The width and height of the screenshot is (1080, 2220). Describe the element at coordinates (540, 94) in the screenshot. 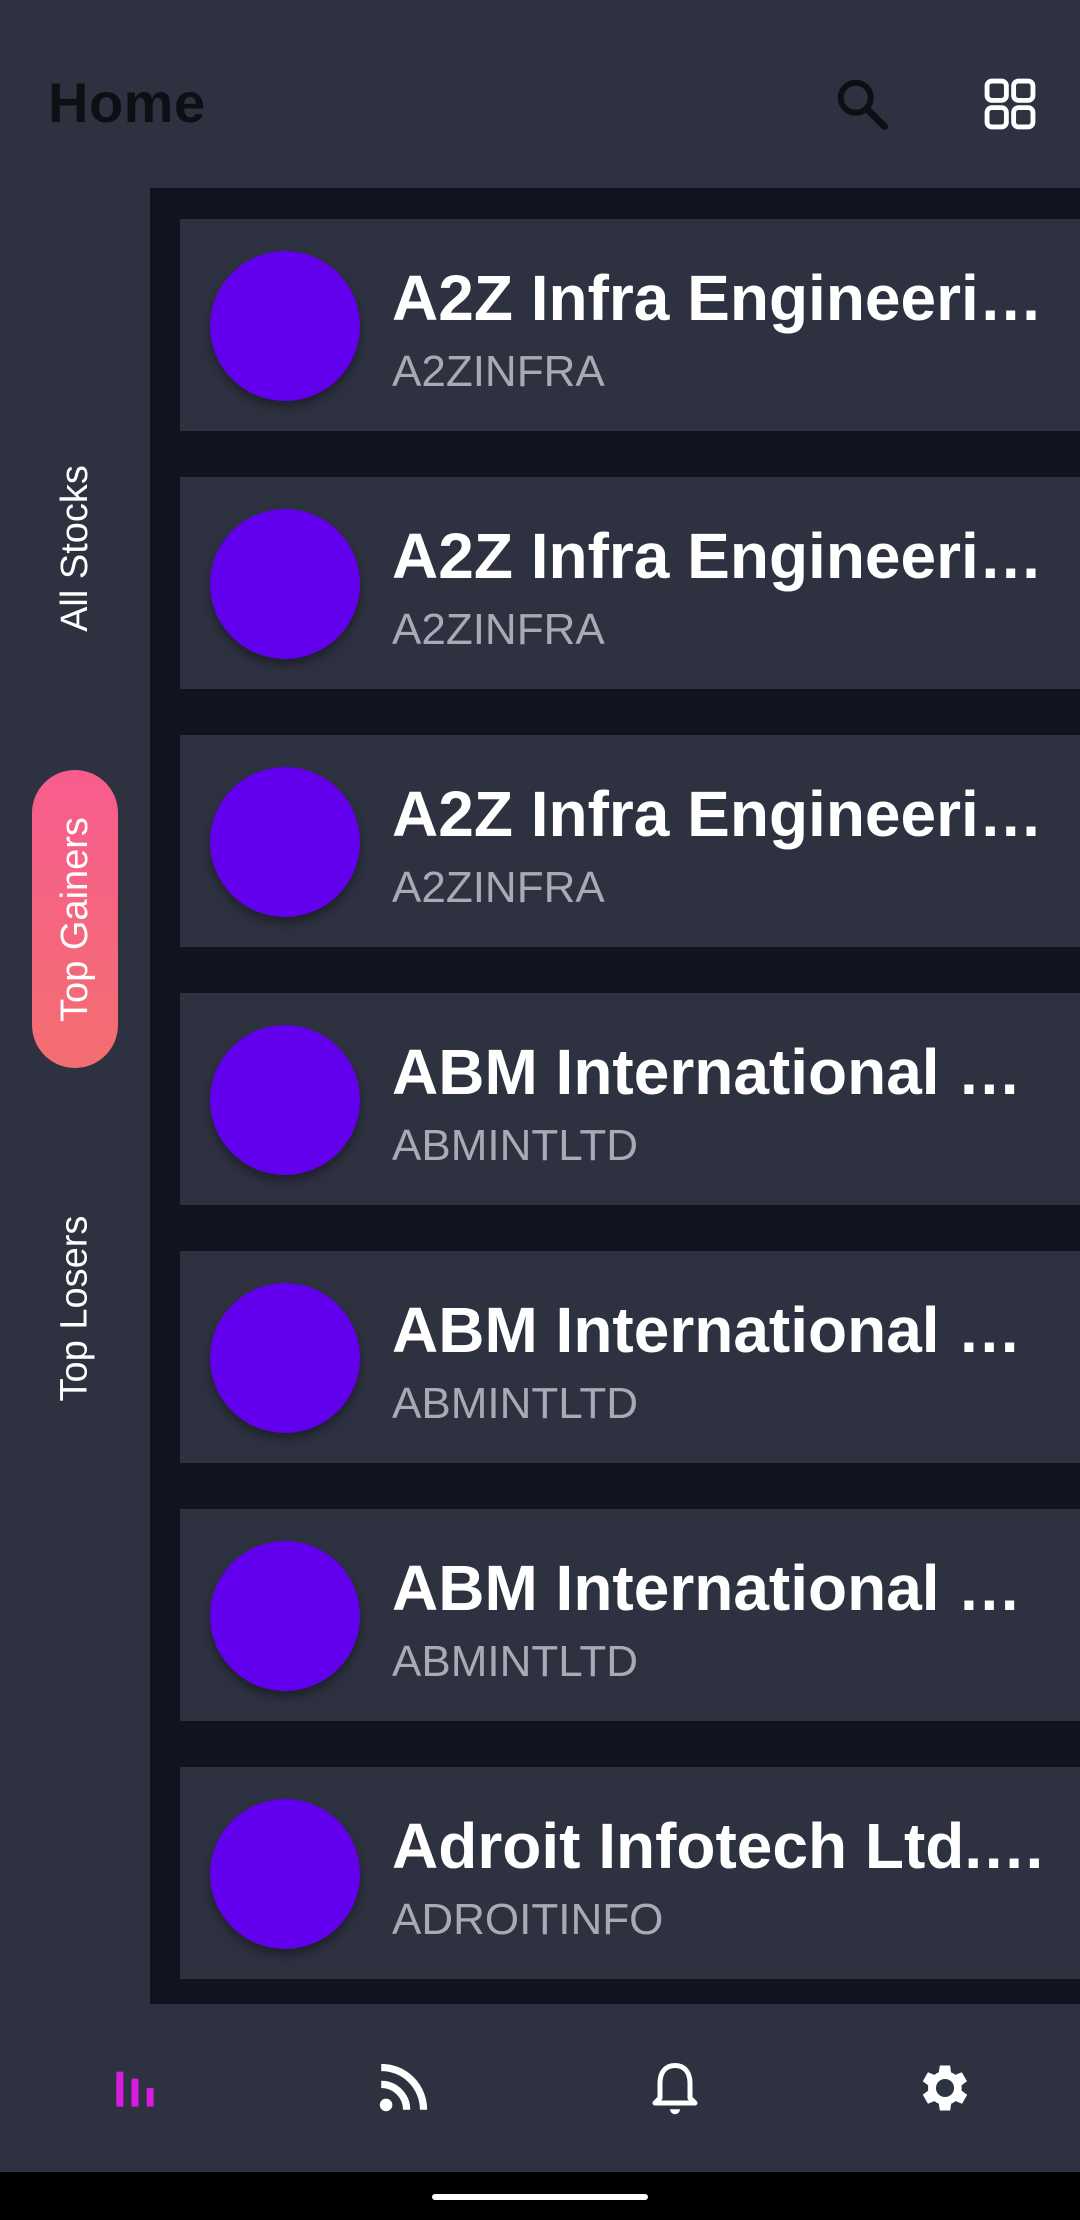

I see `app-bar: Home` at that location.